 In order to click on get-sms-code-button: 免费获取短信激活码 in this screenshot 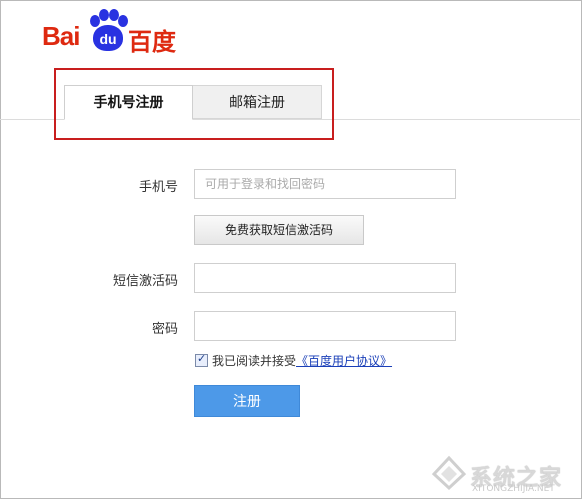, I will do `click(279, 230)`.